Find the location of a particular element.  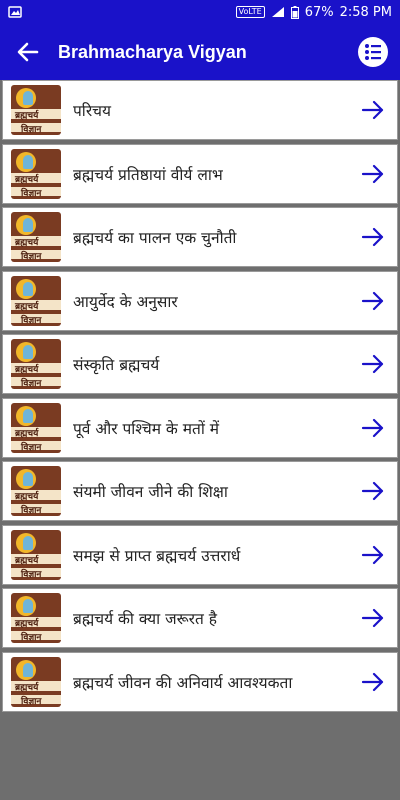

volte-badge: VoLTE is located at coordinates (250, 12).